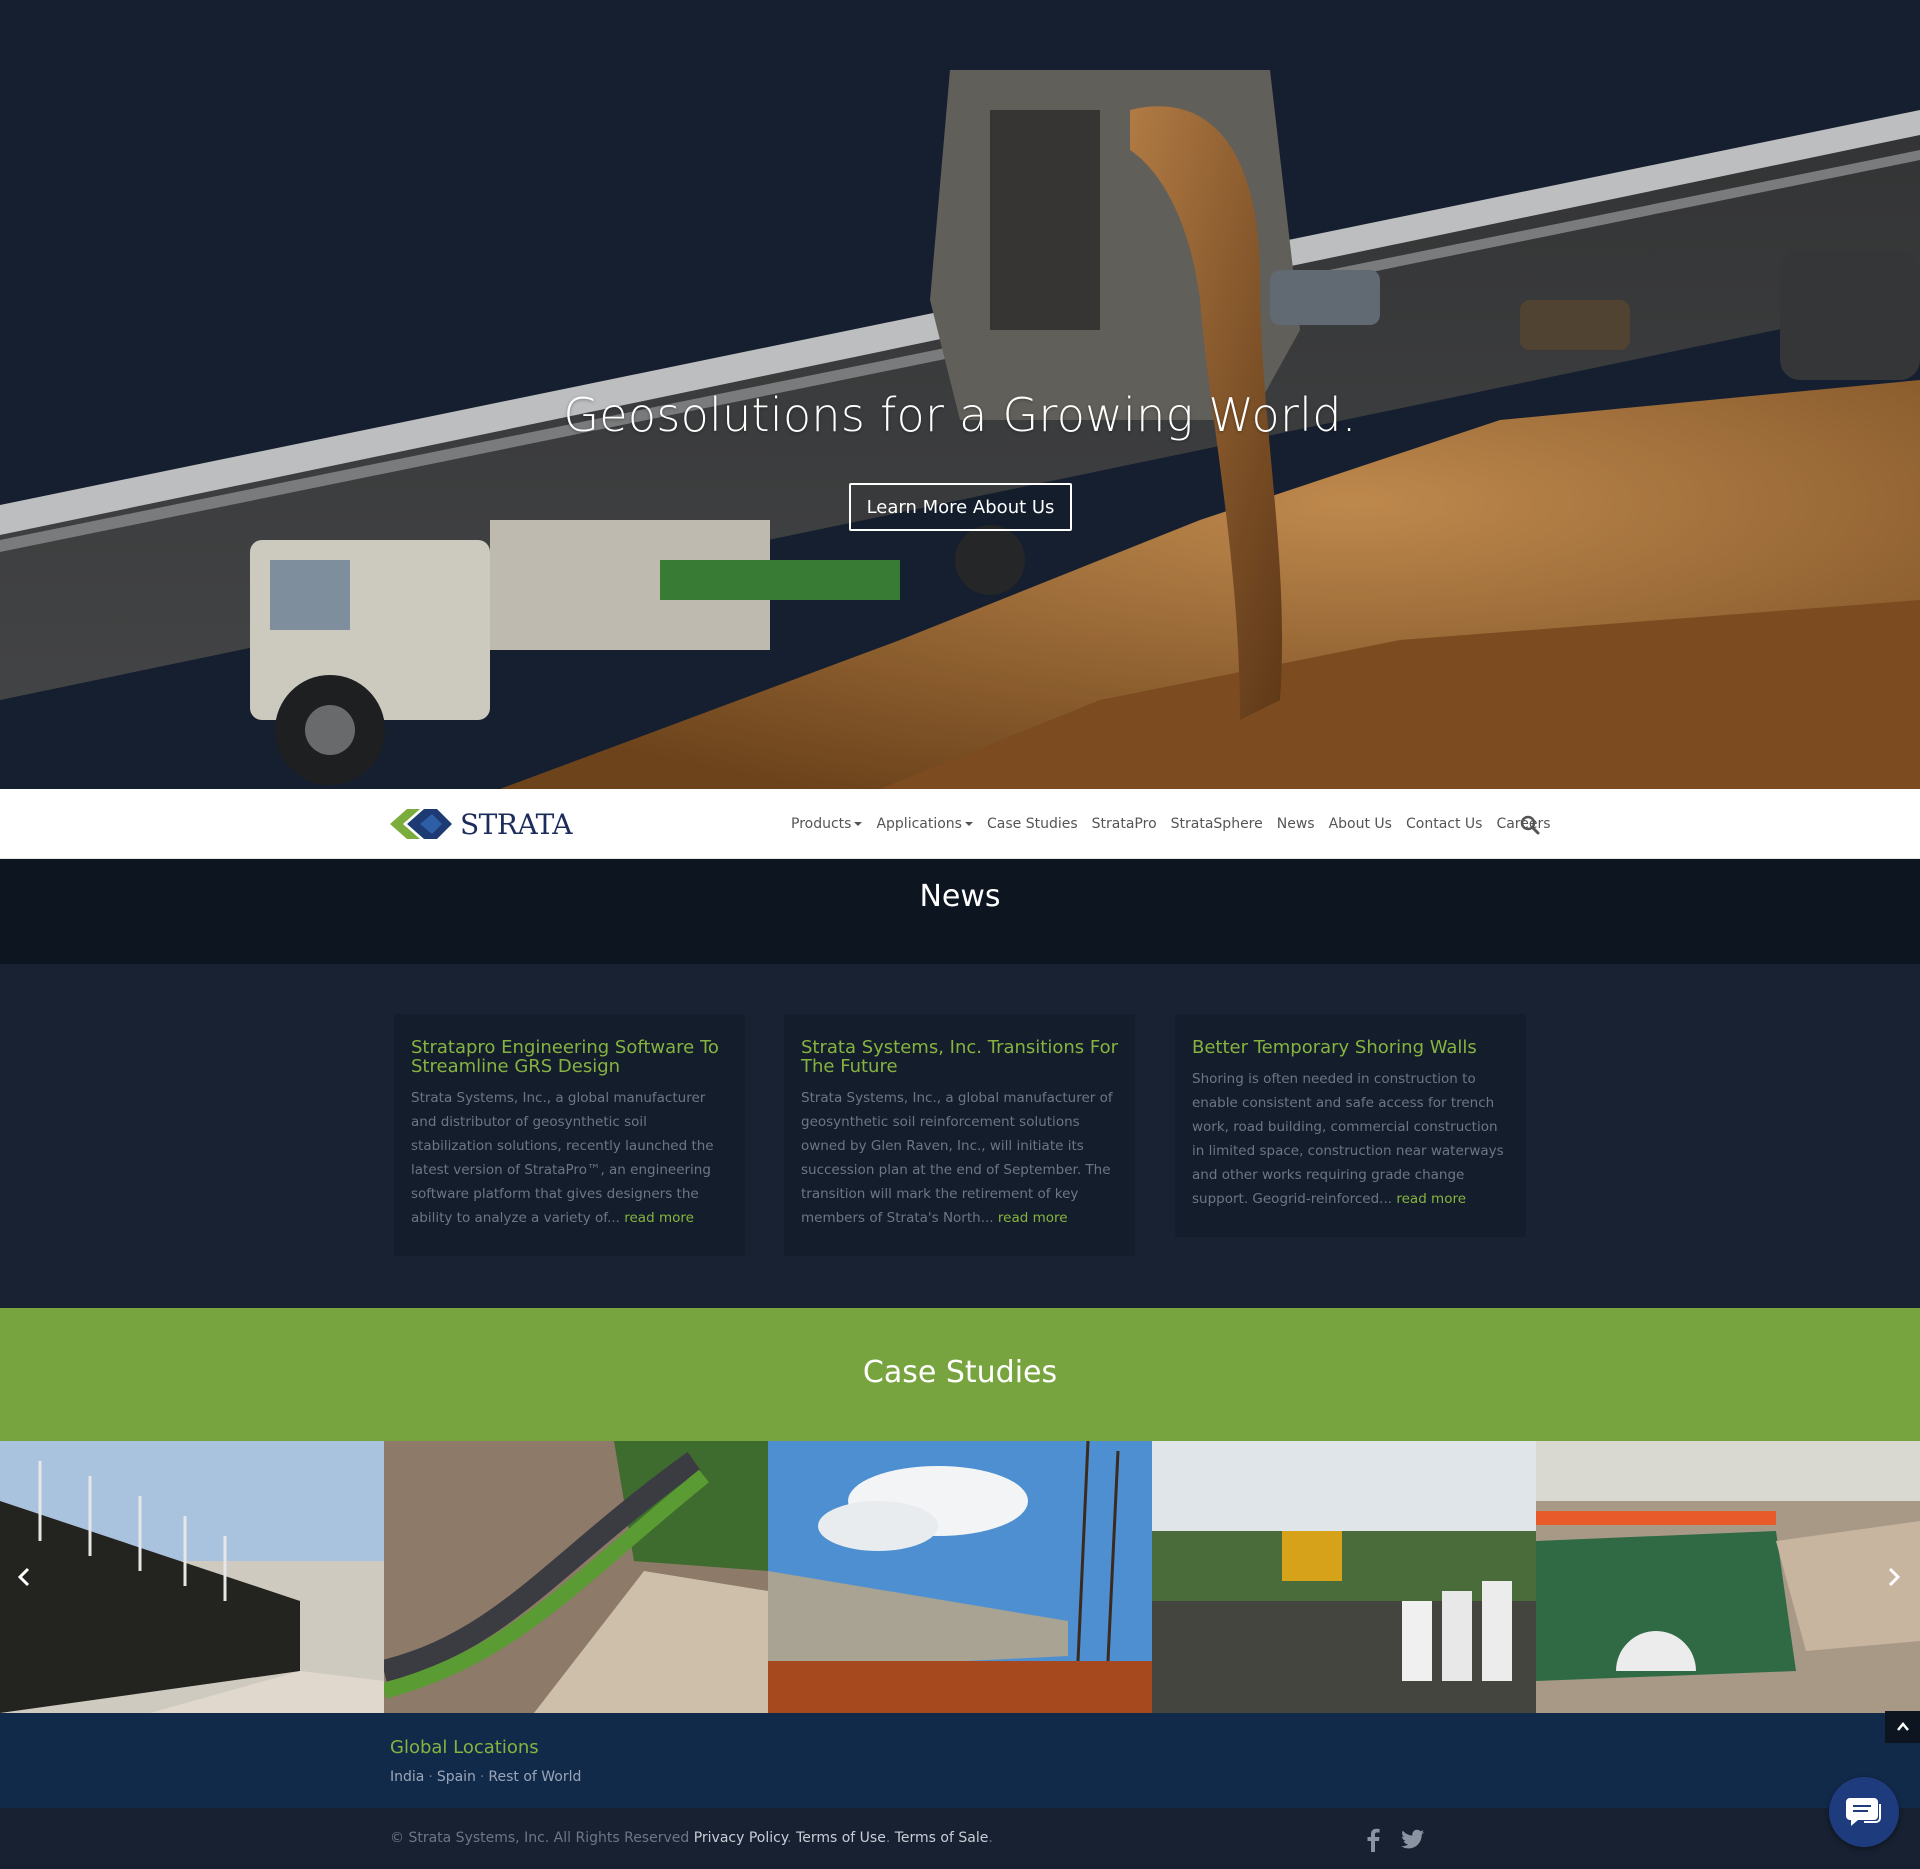 This screenshot has width=1920, height=1869. Describe the element at coordinates (1413, 1839) in the screenshot. I see `twitter-icon` at that location.